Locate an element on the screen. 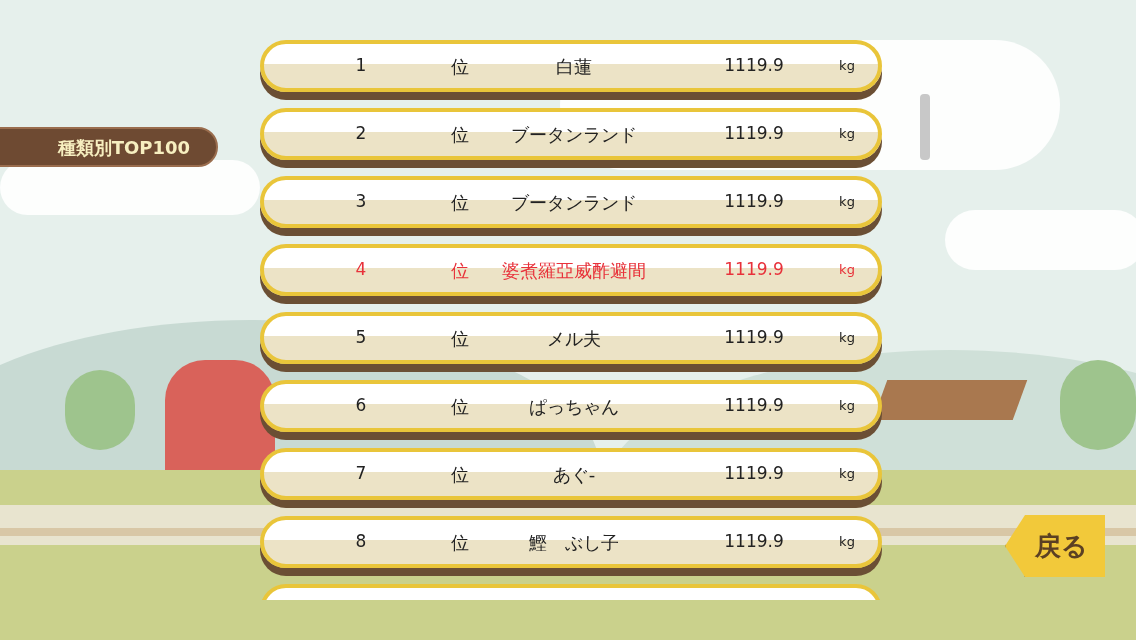 Image resolution: width=1136 pixels, height=640 pixels. rank-number: 1 is located at coordinates (361, 66).